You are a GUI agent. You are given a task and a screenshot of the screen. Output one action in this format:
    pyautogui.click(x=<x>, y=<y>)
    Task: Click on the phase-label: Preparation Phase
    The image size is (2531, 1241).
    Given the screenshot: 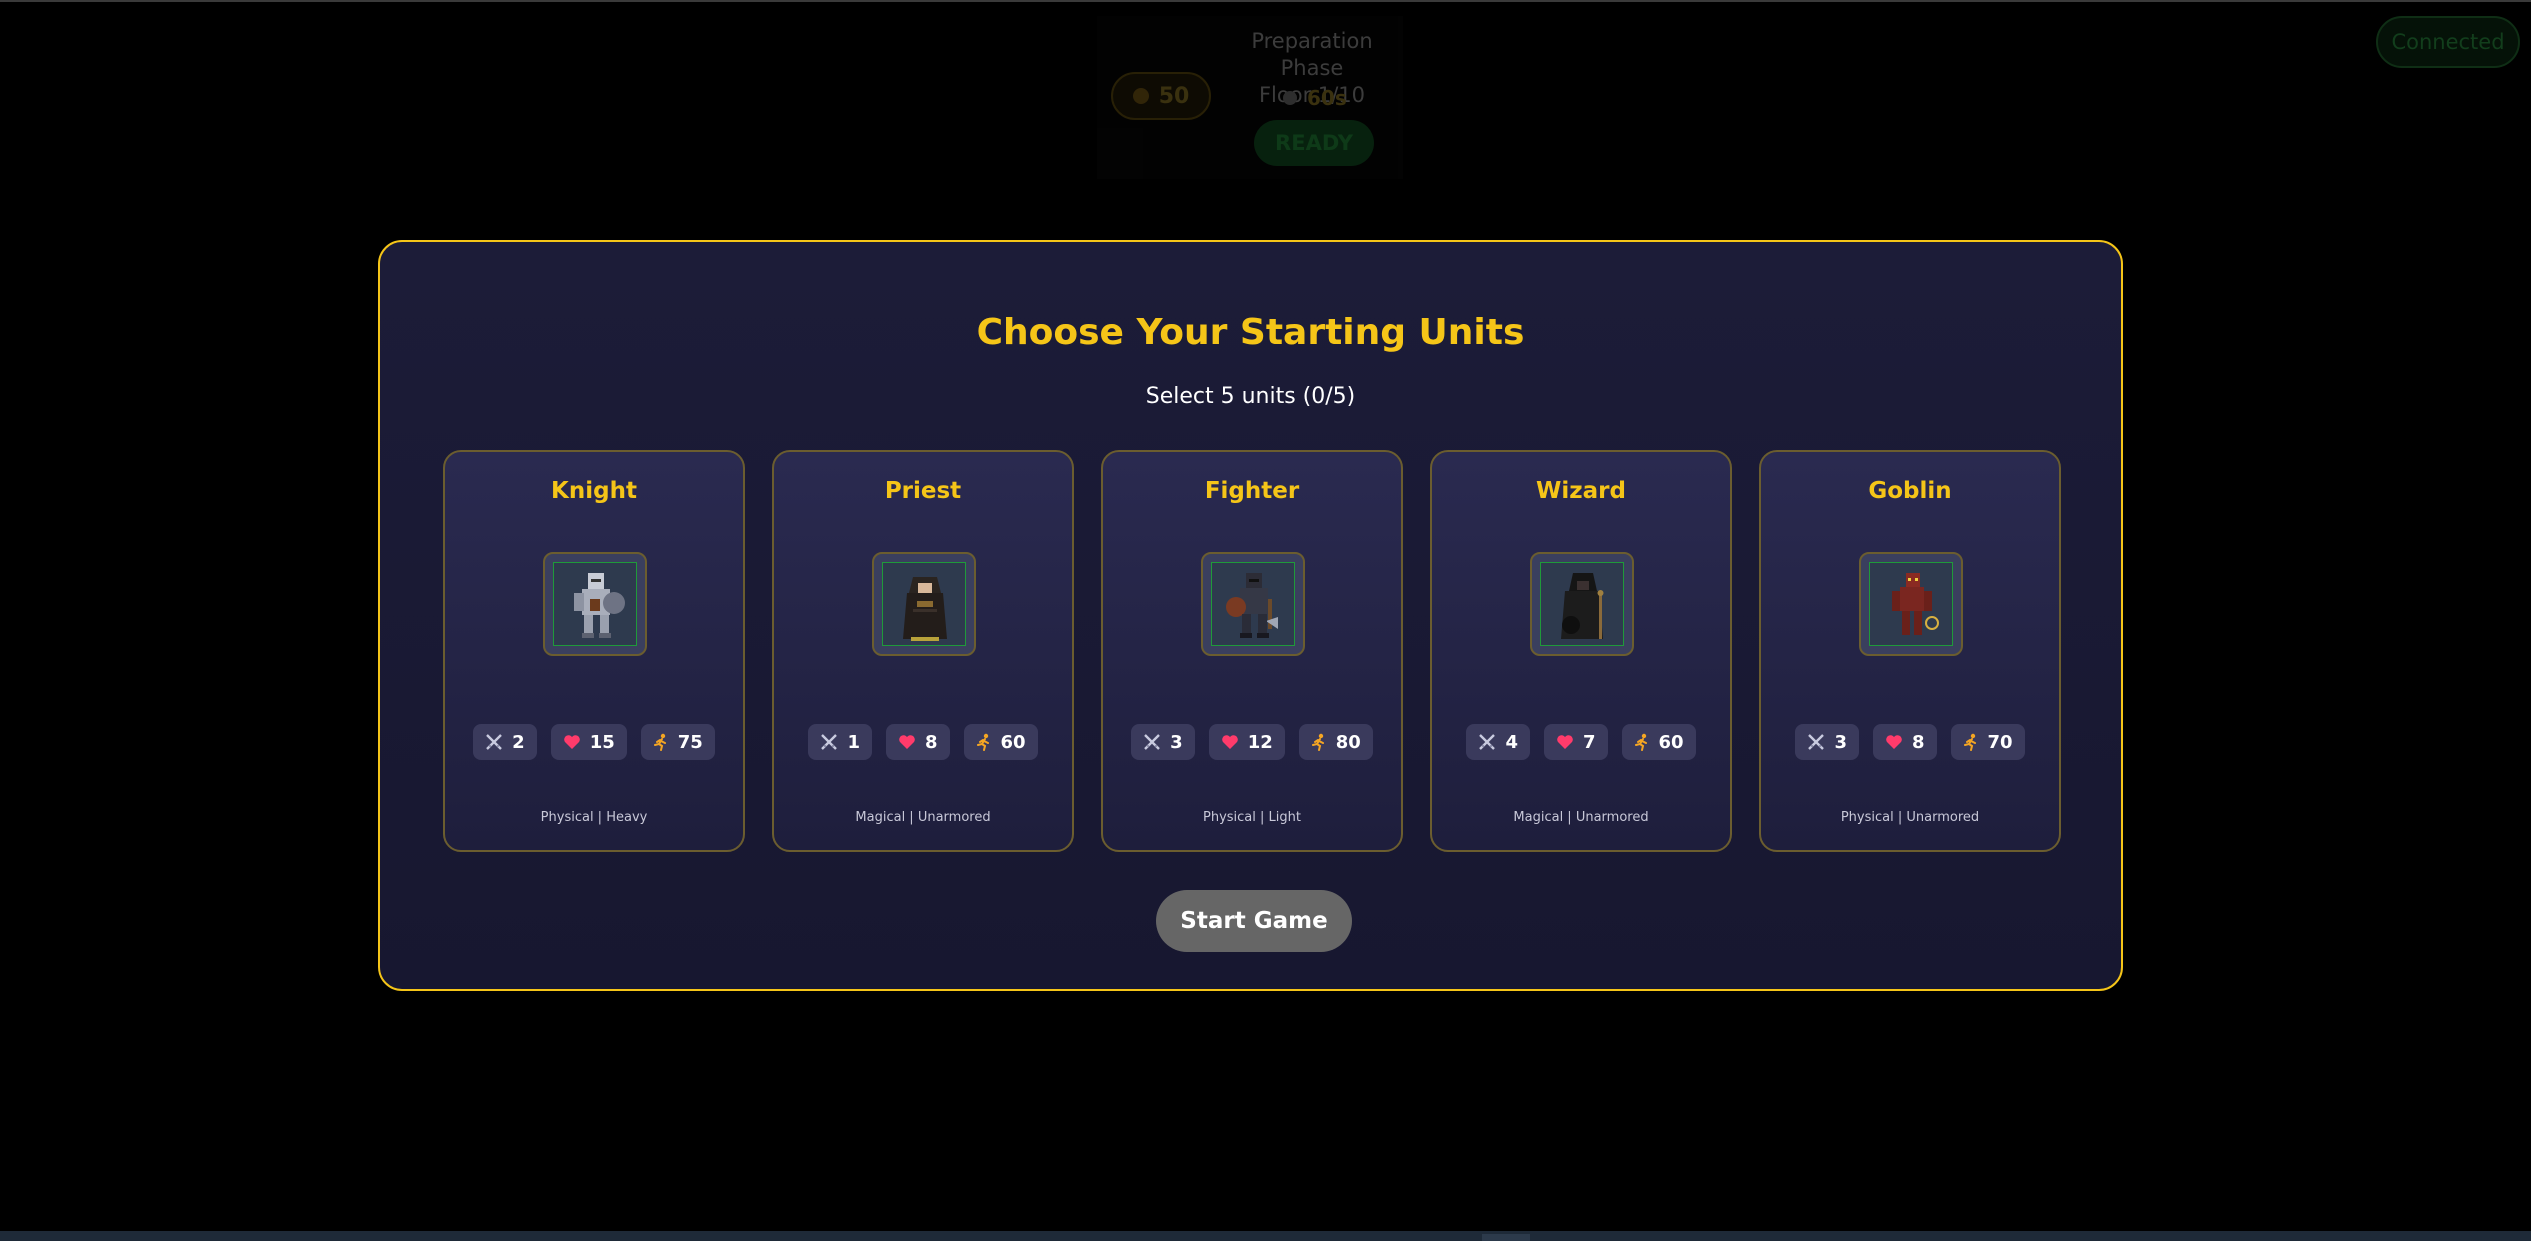 What is the action you would take?
    pyautogui.click(x=1312, y=54)
    